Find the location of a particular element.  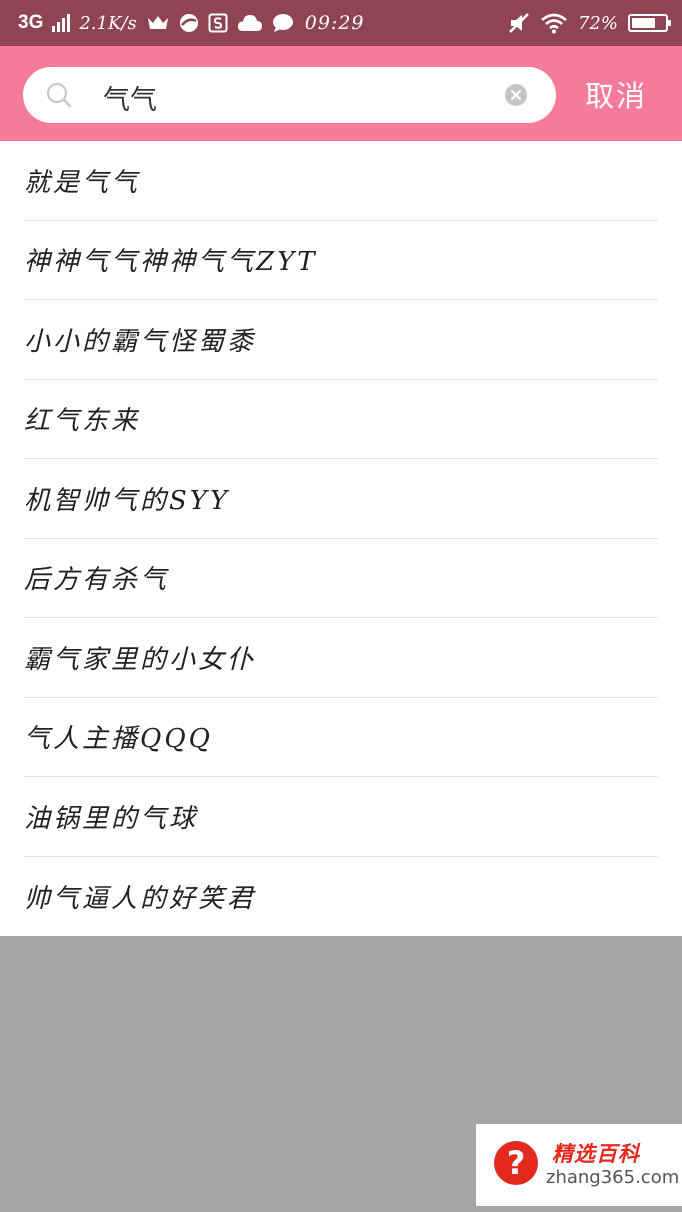

status-left: 3G 2.1K/s 09:29 is located at coordinates (191, 23).